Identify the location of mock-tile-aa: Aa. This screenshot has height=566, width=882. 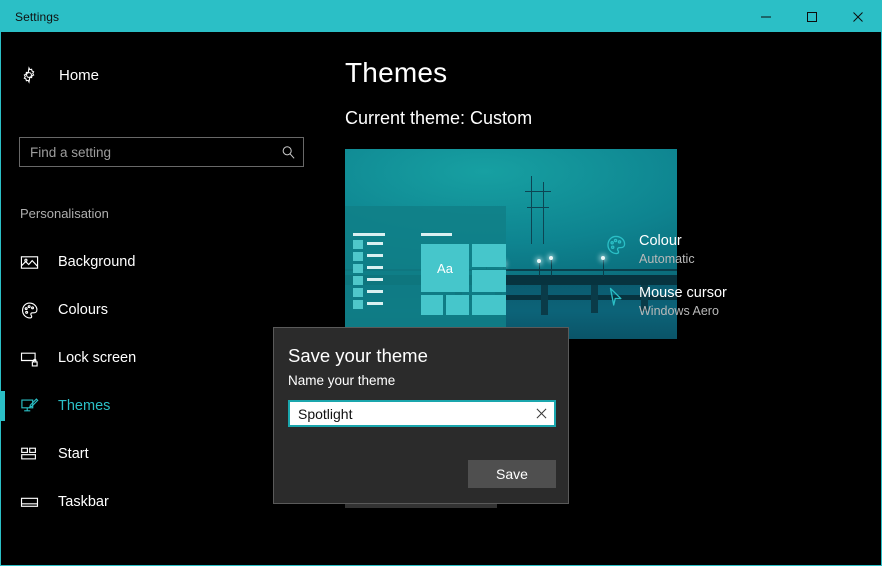
(445, 268).